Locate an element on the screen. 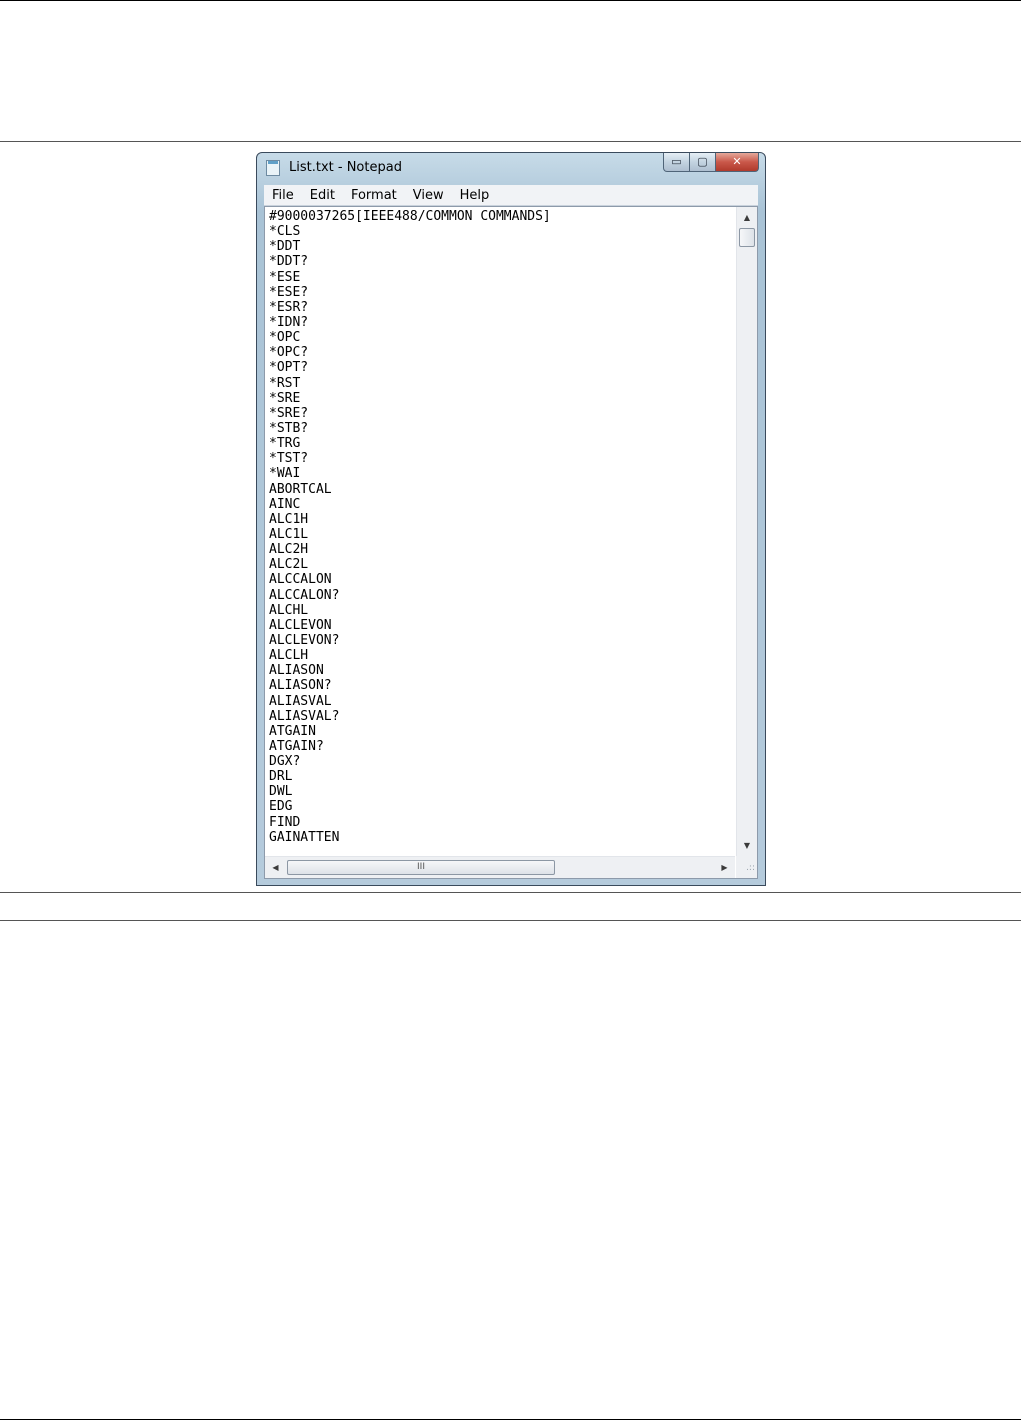  text-line: *SRE is located at coordinates (285, 398).